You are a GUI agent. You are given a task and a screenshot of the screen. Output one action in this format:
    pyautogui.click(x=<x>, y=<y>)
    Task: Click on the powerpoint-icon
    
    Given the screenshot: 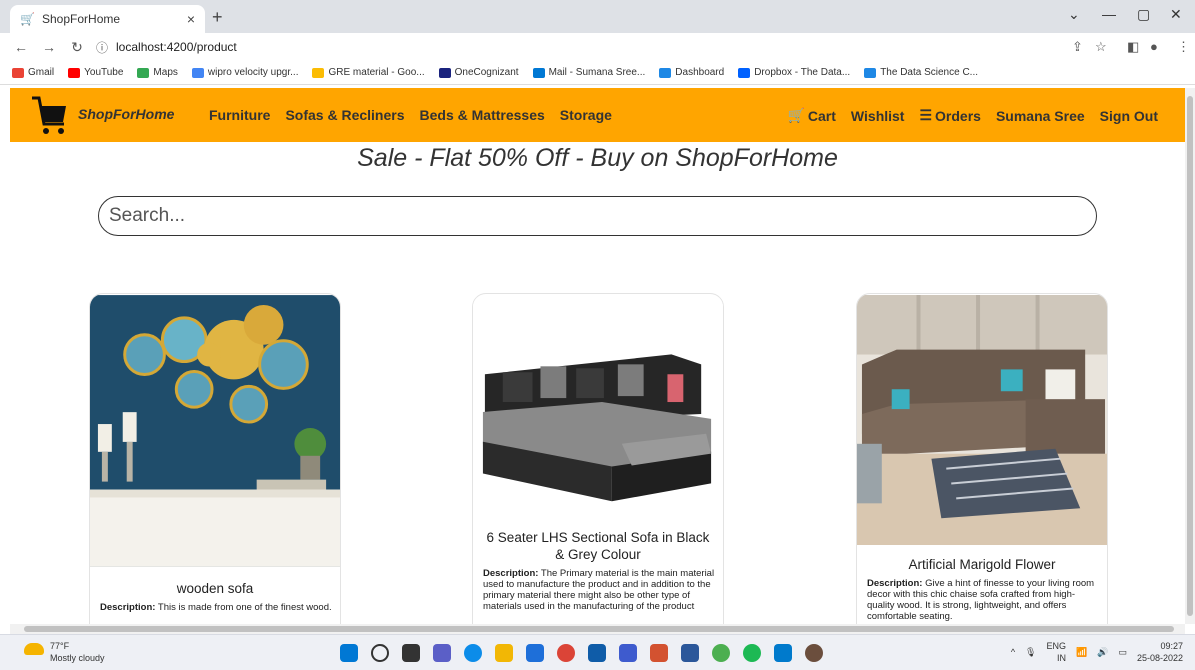 What is the action you would take?
    pyautogui.click(x=659, y=653)
    